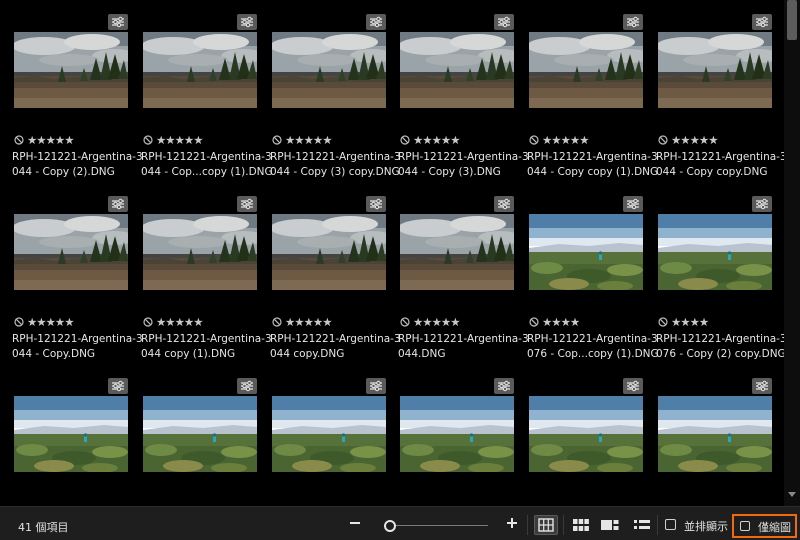 Image resolution: width=800 pixels, height=540 pixels. I want to click on side-by-side-label: 並排顯示, so click(706, 526).